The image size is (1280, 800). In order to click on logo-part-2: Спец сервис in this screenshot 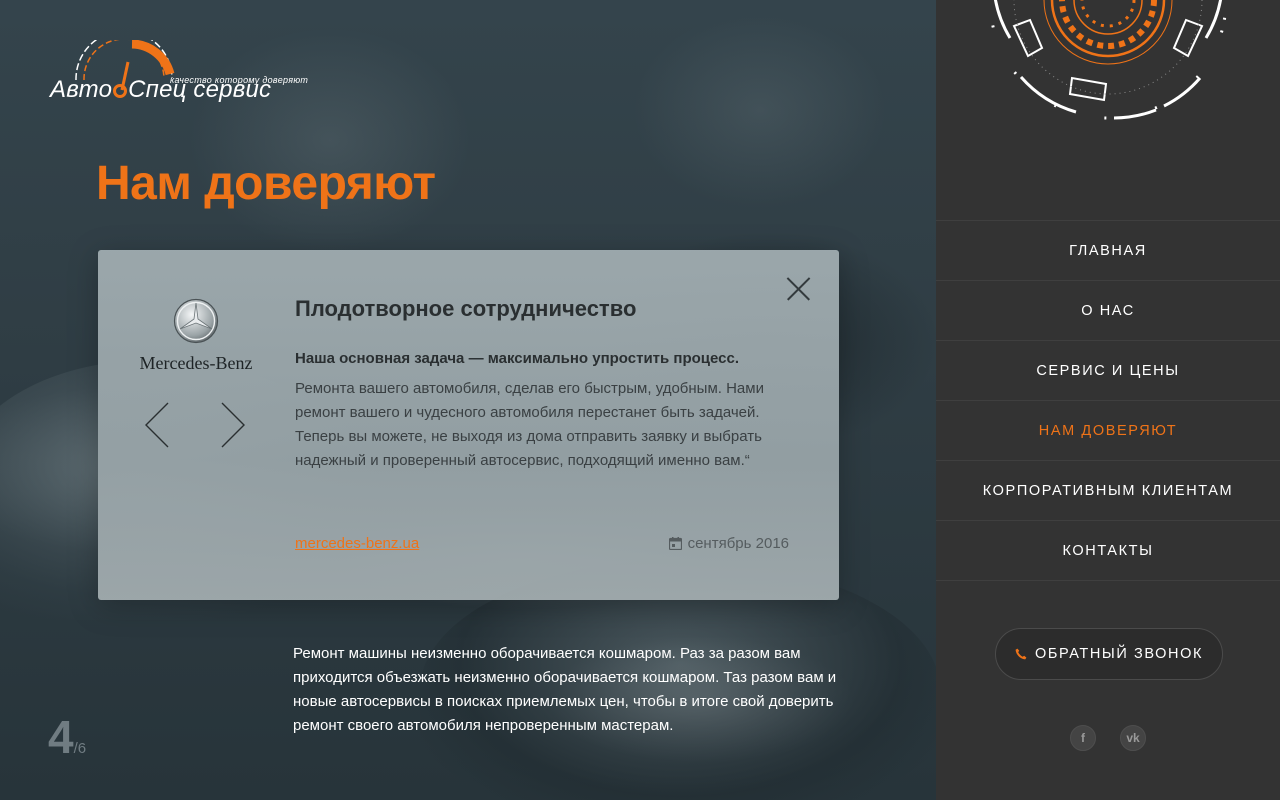, I will do `click(200, 89)`.